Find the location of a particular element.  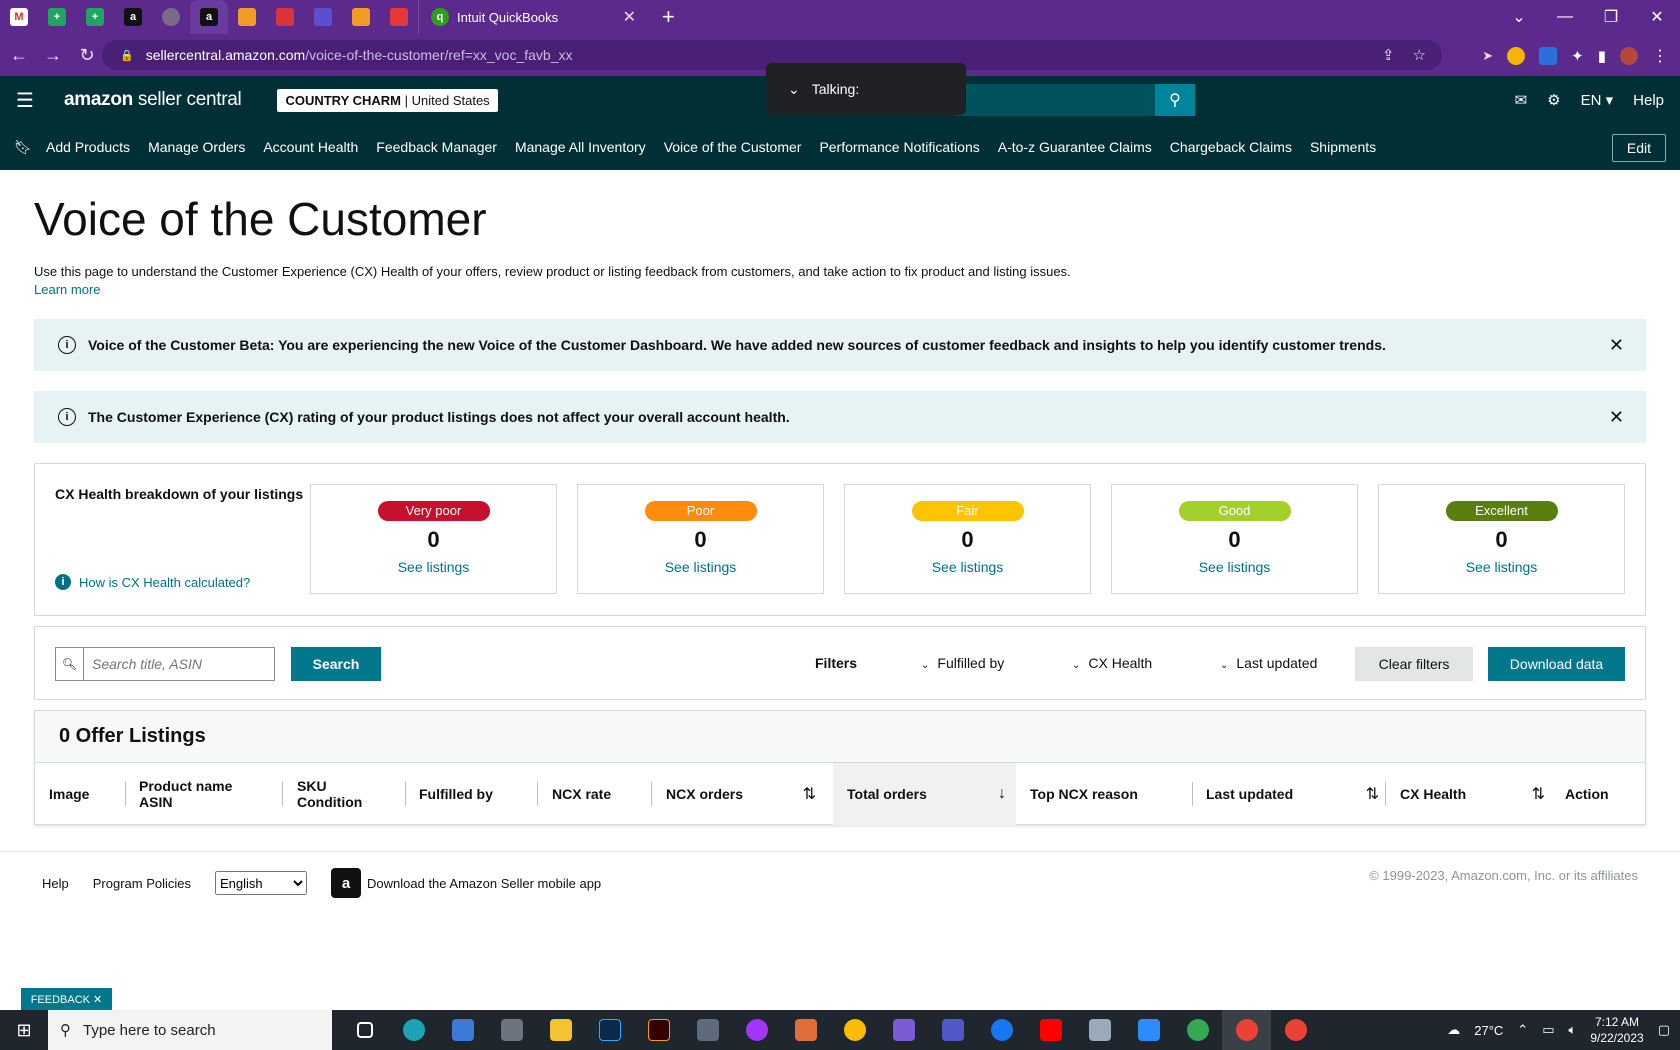

nav-voice-of-customer: Voice of the Customer is located at coordinates (733, 147).